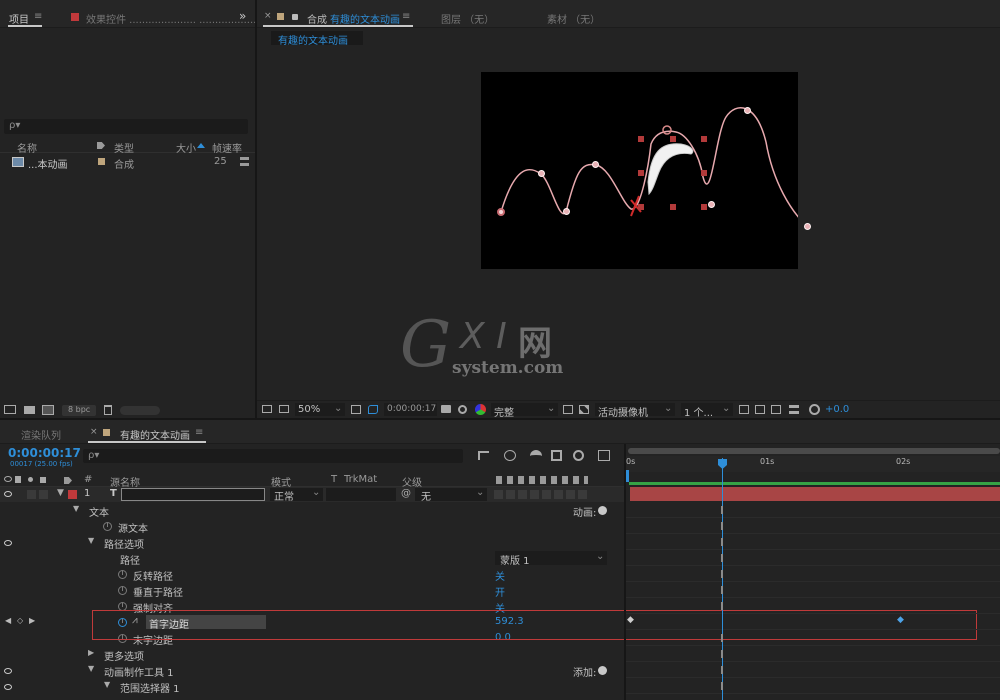  I want to click on views-dropdown: 1 个... ⌄, so click(707, 411).